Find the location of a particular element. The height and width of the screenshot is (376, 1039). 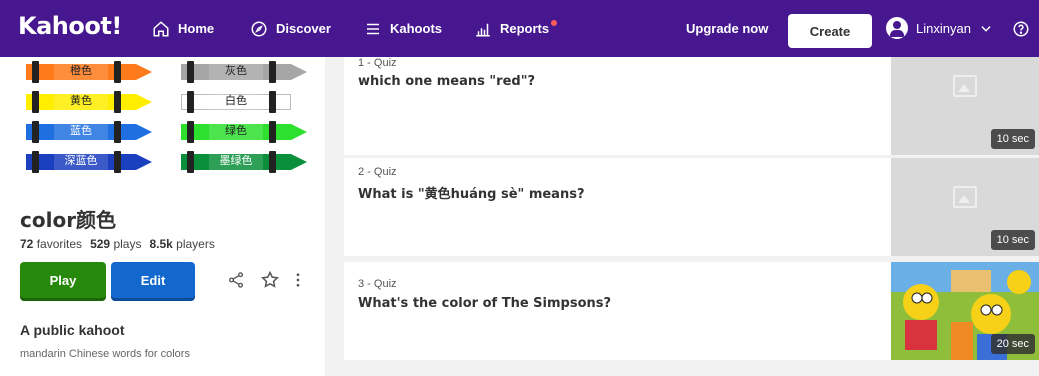

crayon-item: 墨绿色 is located at coordinates (245, 162).